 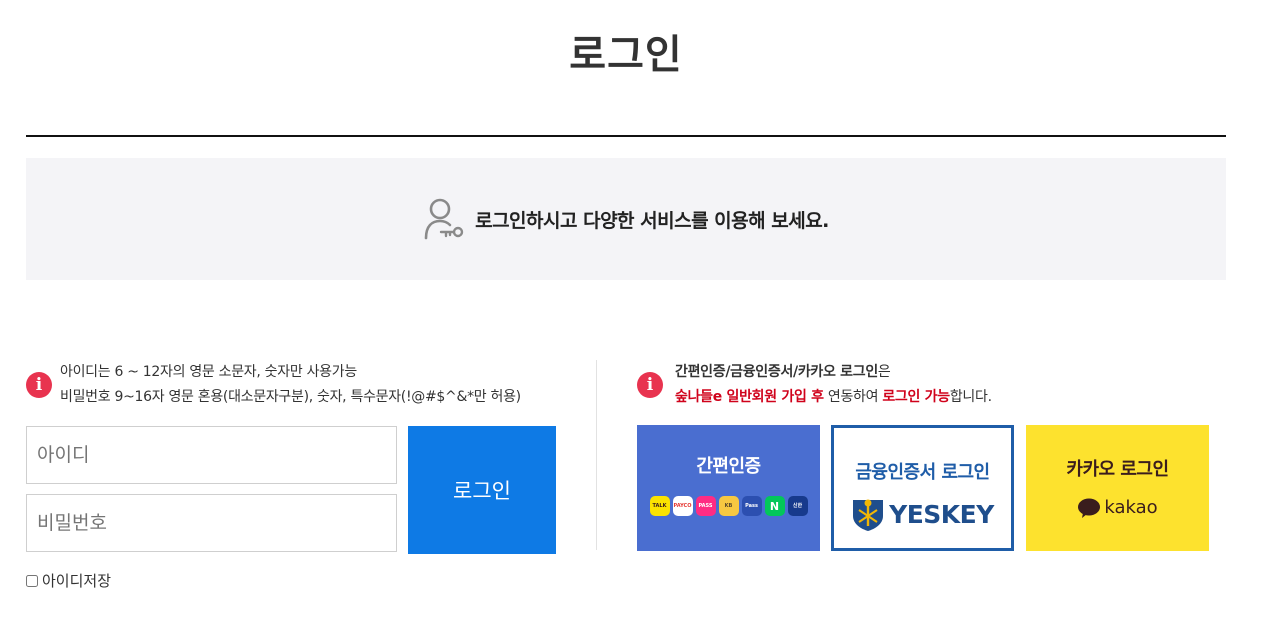 I want to click on banner-text: 로그인하시고 다양한 서비스를 이용해 보세요., so click(x=652, y=220).